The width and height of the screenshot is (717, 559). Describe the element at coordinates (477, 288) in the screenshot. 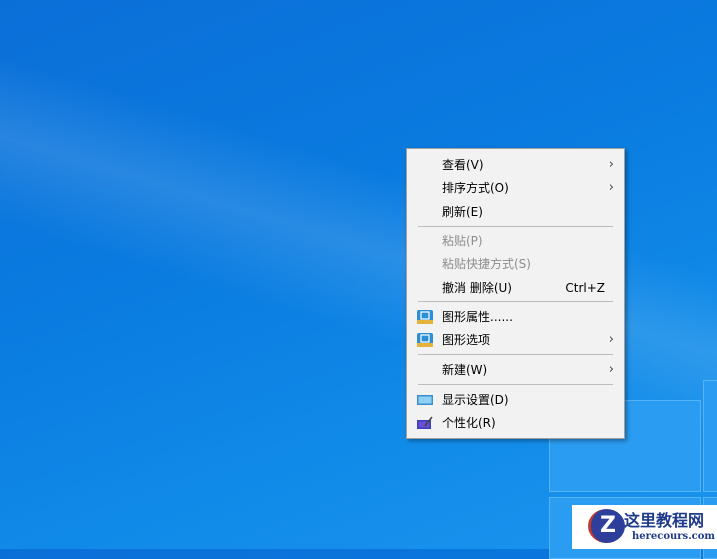

I see `item-label: 撤消 删除(U)` at that location.